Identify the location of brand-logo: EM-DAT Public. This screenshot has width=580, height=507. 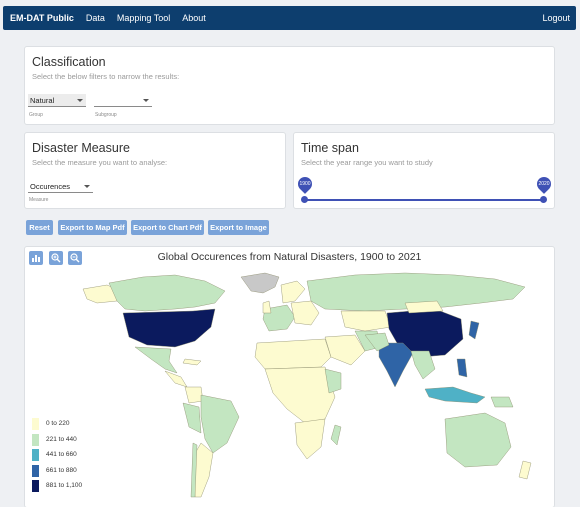
(42, 18).